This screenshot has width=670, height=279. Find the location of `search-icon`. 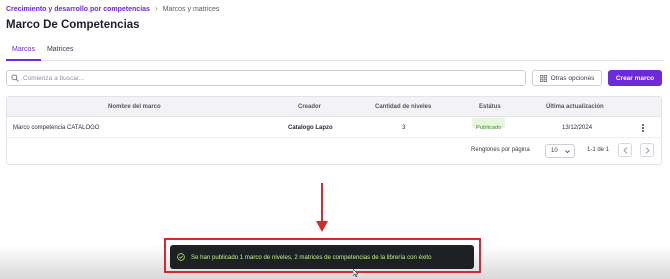

search-icon is located at coordinates (15, 78).